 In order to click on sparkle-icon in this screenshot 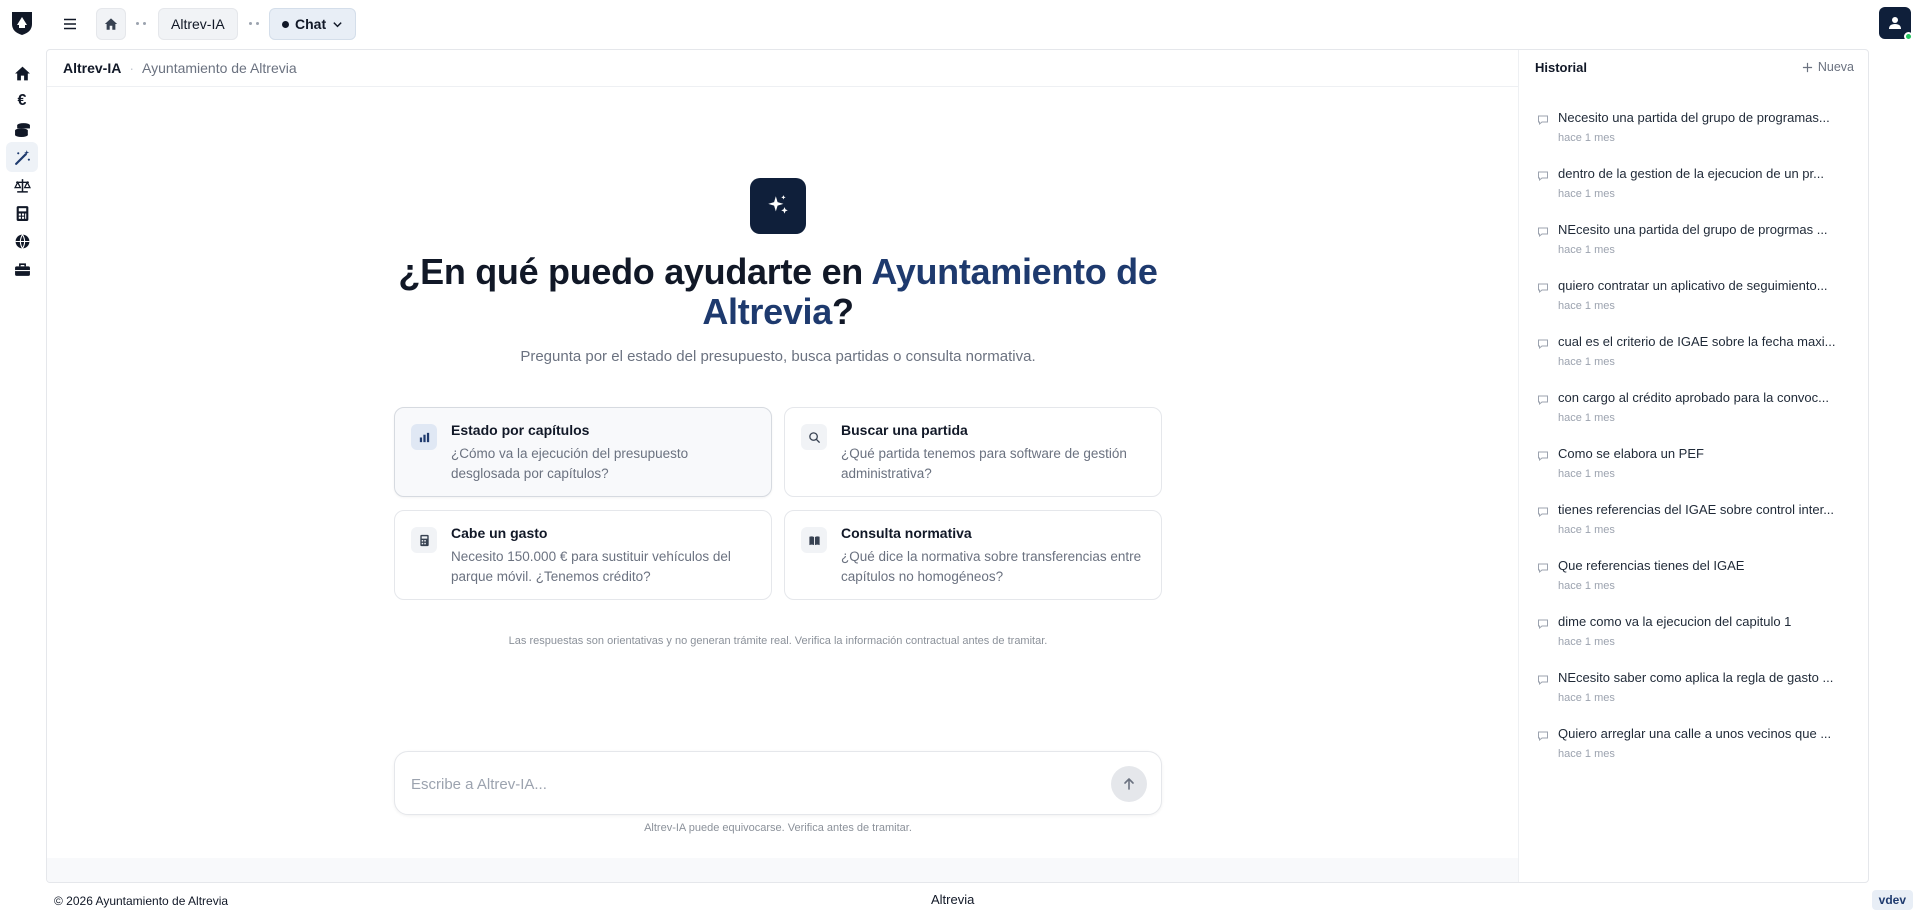, I will do `click(778, 206)`.